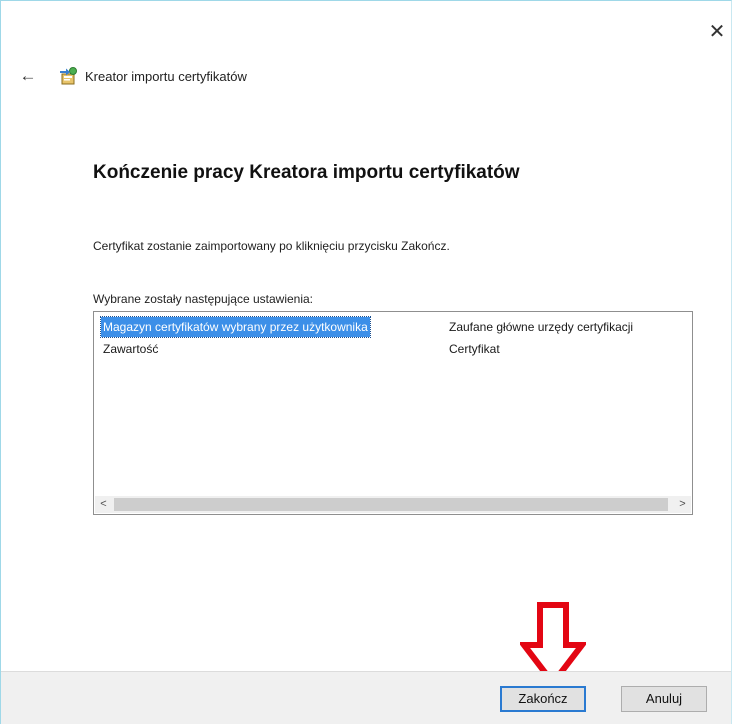 This screenshot has height=724, width=732. I want to click on back-button: ←, so click(28, 76).